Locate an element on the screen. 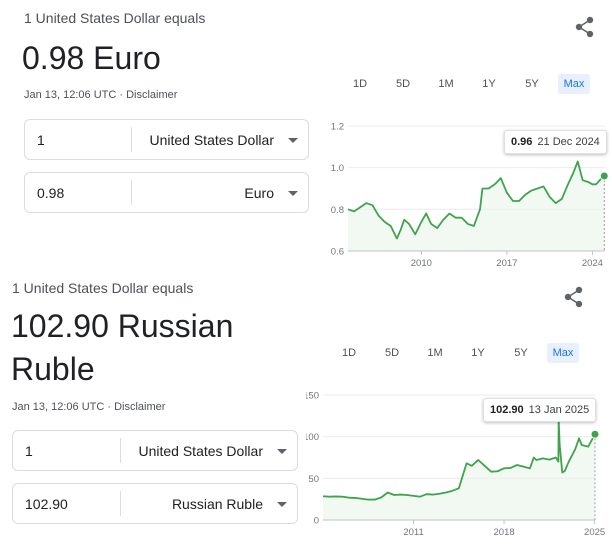 Image resolution: width=612 pixels, height=550 pixels. x-tick-label: 2017 is located at coordinates (506, 263).